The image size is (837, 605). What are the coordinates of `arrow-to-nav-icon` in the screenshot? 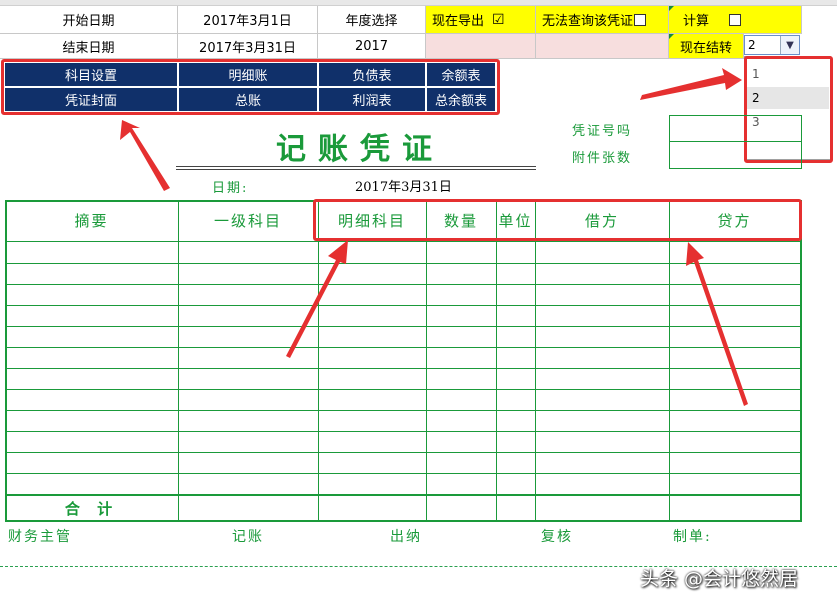 It's located at (145, 155).